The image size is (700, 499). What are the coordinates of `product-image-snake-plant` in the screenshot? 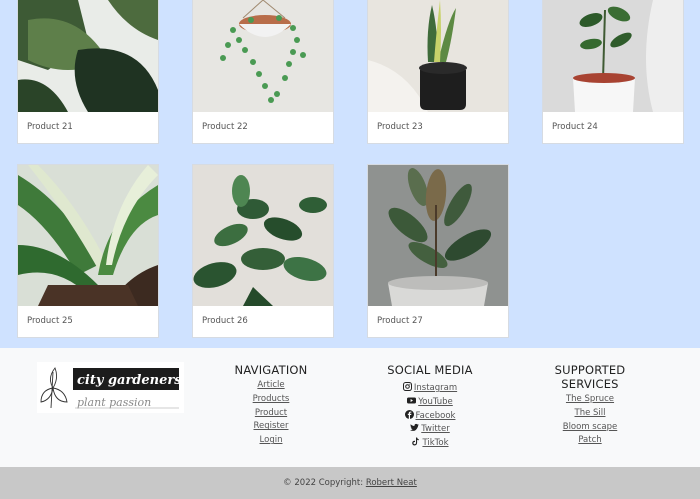 It's located at (438, 56).